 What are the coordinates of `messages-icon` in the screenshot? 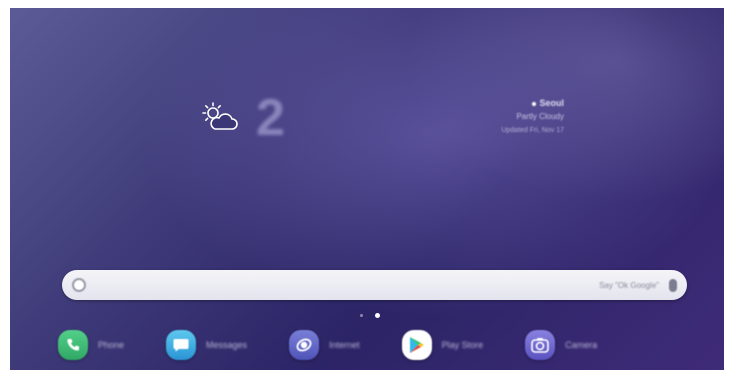 It's located at (181, 345).